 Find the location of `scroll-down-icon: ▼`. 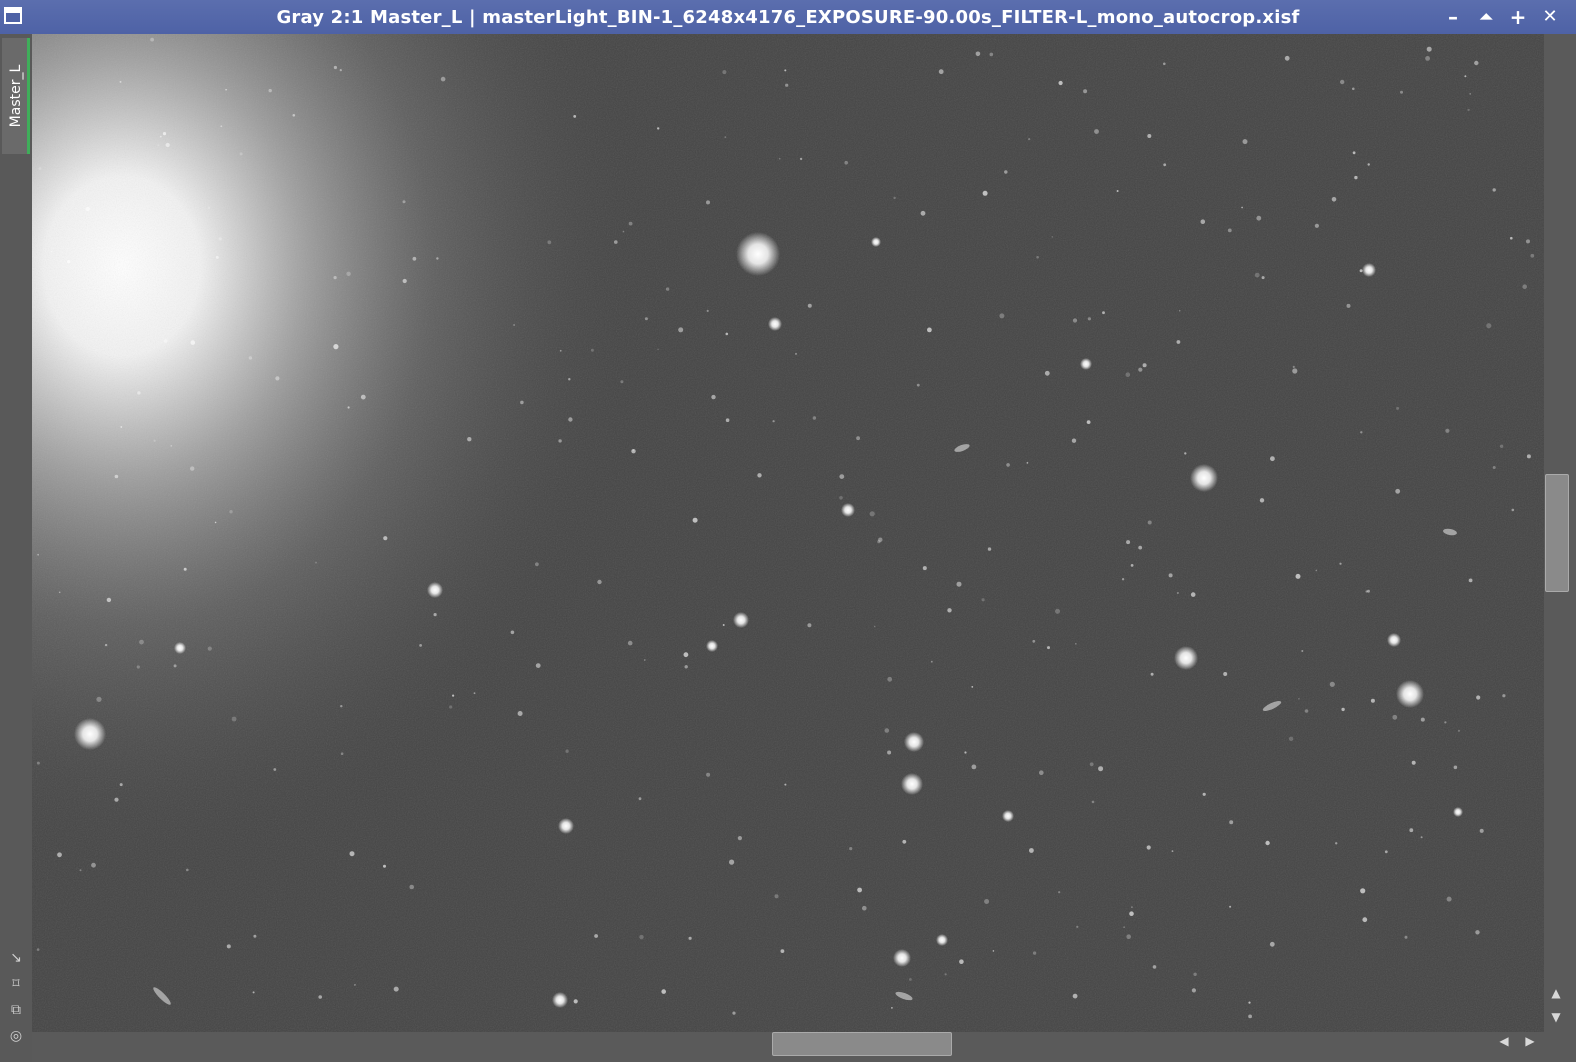

scroll-down-icon: ▼ is located at coordinates (1556, 1018).